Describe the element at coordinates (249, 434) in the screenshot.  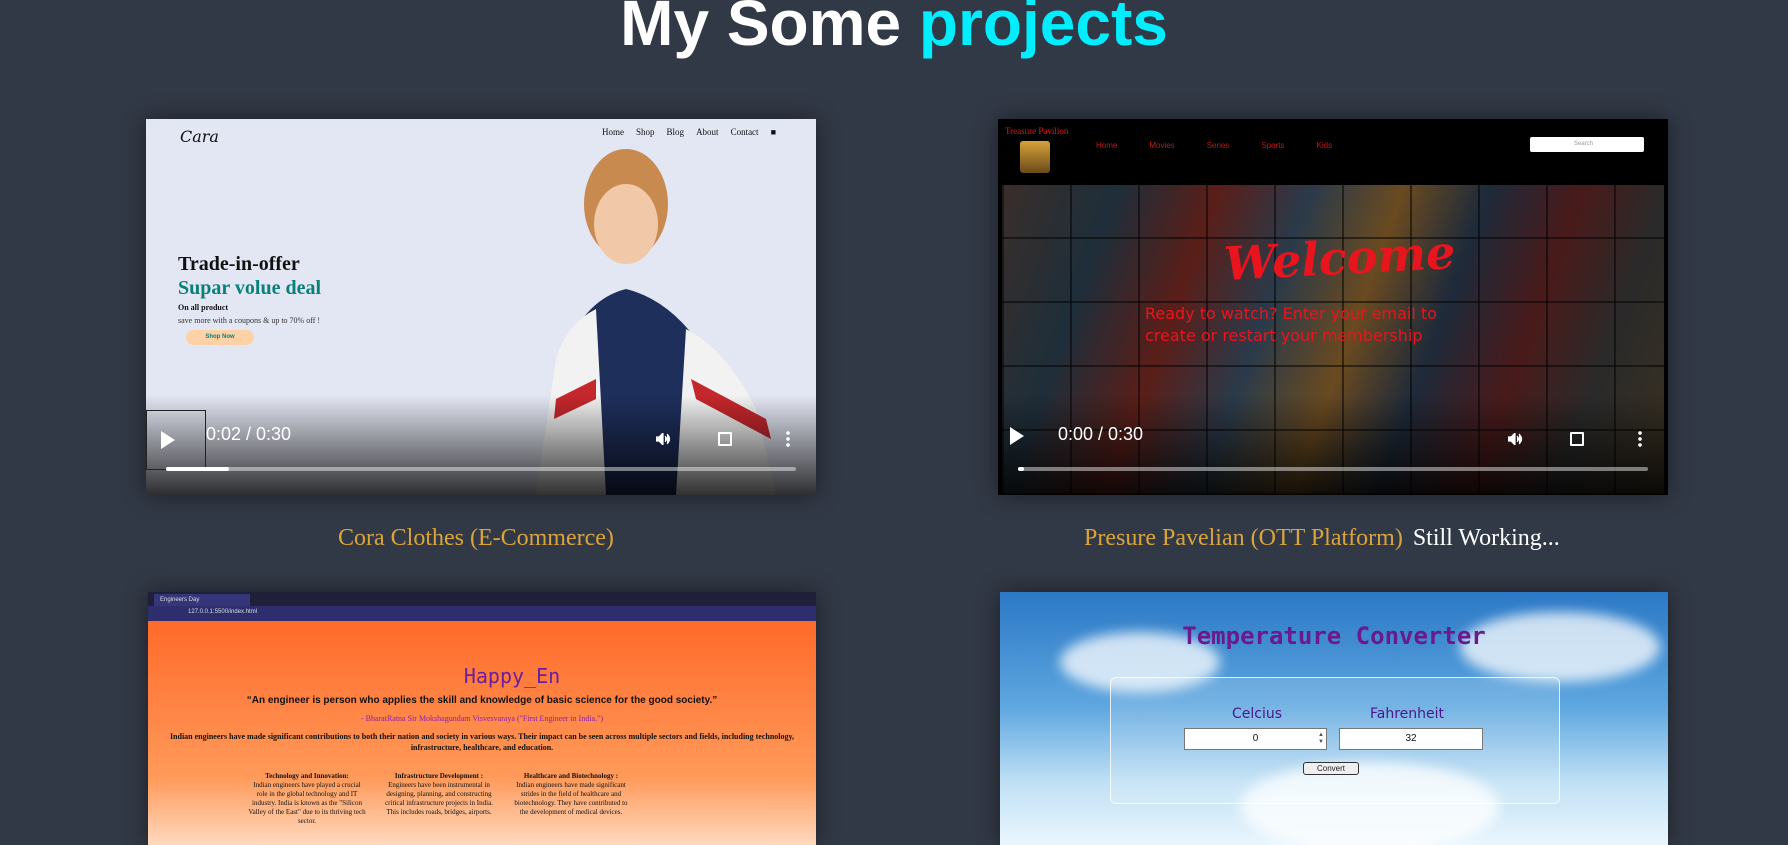
I see `video-time: 0:02 / 0:30` at that location.